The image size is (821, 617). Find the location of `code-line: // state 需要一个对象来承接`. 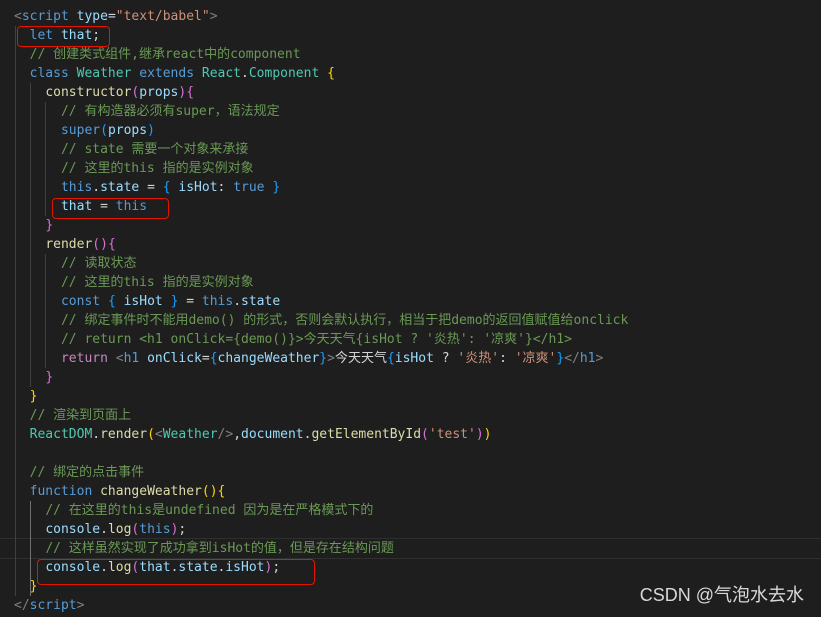

code-line: // state 需要一个对象来承接 is located at coordinates (131, 149).